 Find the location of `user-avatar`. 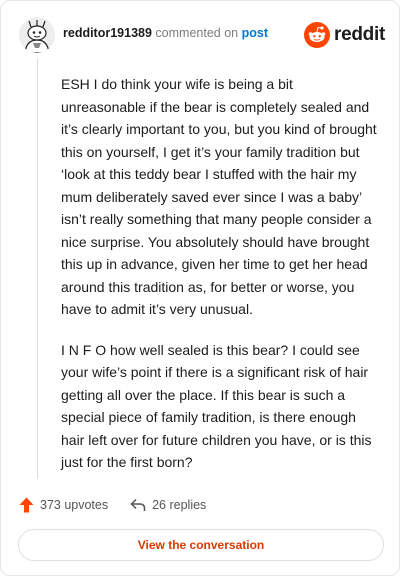

user-avatar is located at coordinates (37, 35).